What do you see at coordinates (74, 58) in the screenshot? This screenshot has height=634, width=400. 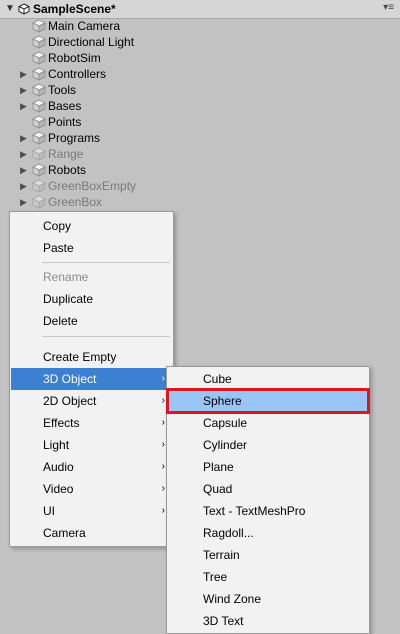 I see `hierarchy-item-label: RobotSim` at bounding box center [74, 58].